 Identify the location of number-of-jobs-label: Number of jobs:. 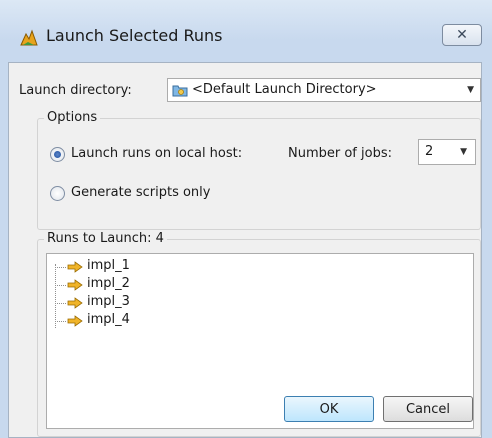
(340, 153).